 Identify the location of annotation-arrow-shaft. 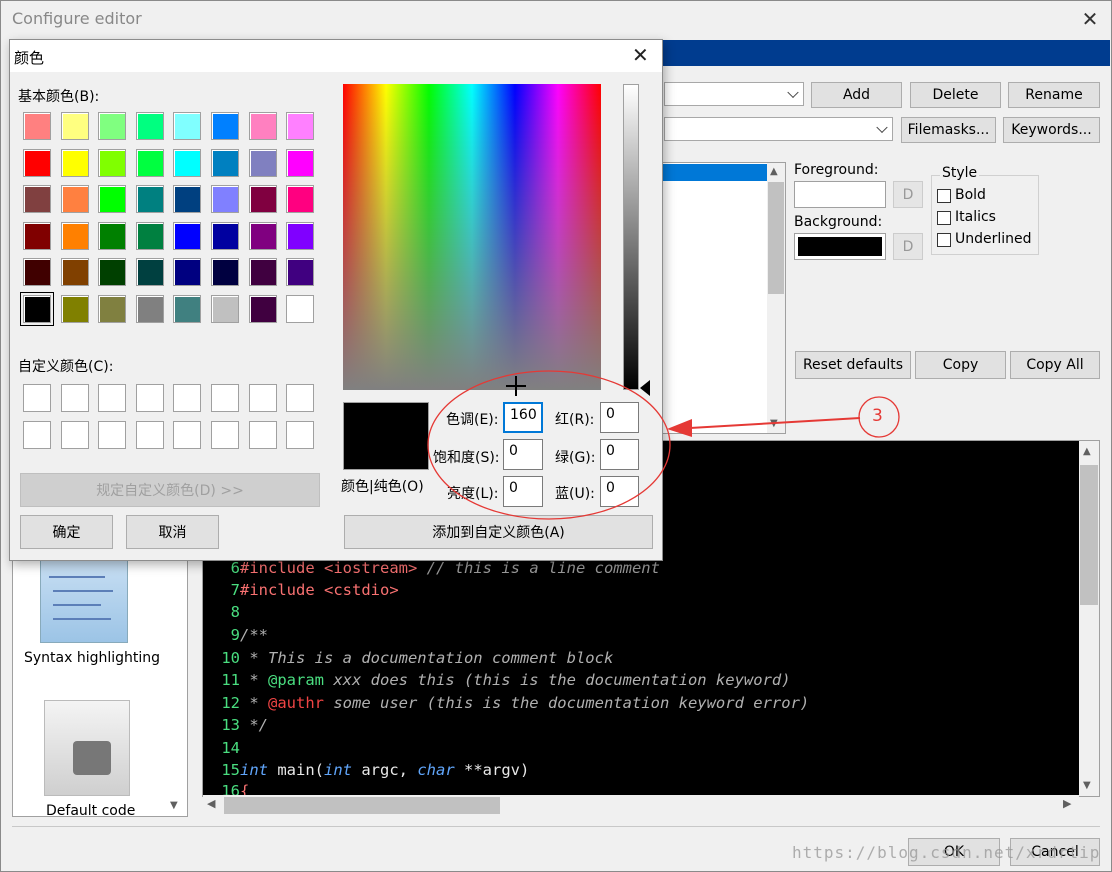
(775, 423).